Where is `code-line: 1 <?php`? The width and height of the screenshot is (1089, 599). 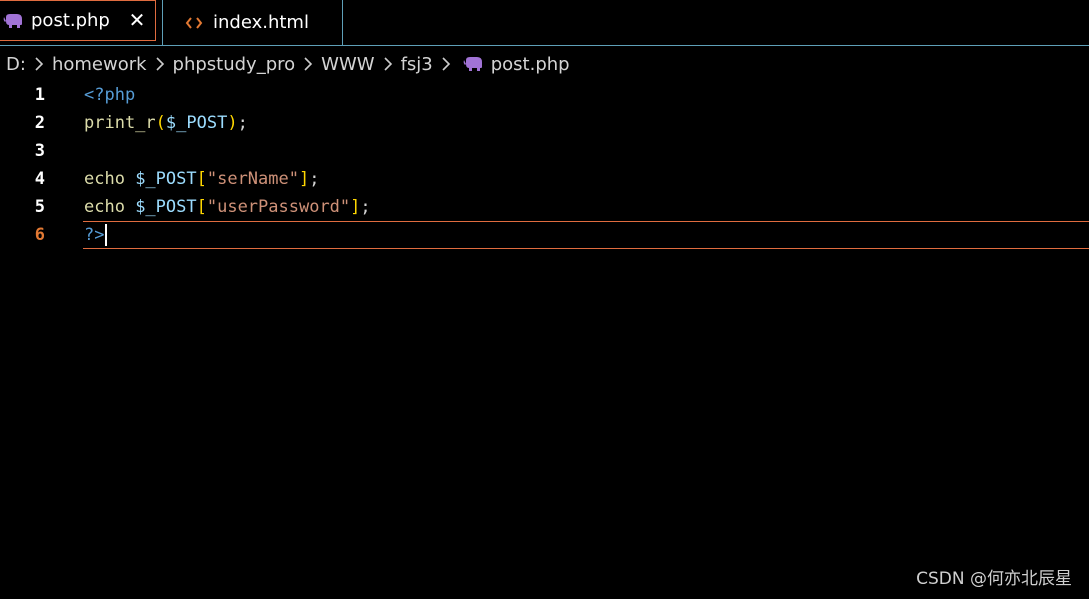 code-line: 1 <?php is located at coordinates (544, 95).